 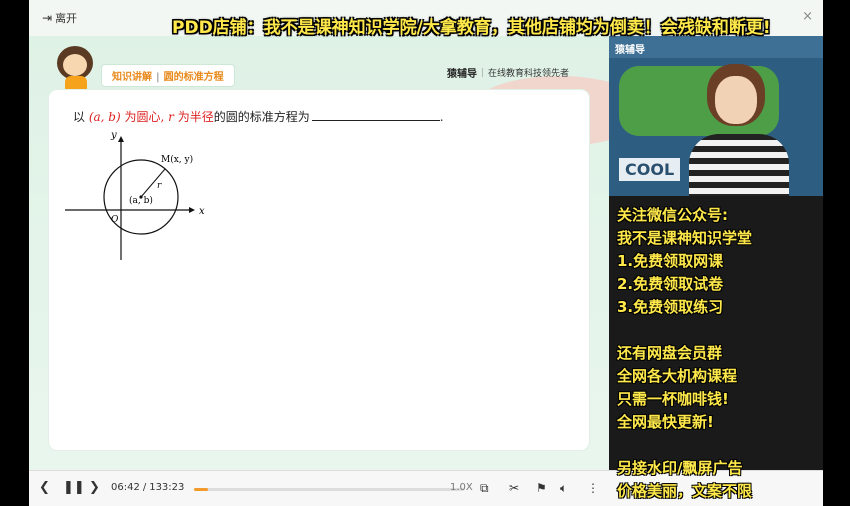 What do you see at coordinates (672, 215) in the screenshot?
I see `ad-line: 关注微信公众号:` at bounding box center [672, 215].